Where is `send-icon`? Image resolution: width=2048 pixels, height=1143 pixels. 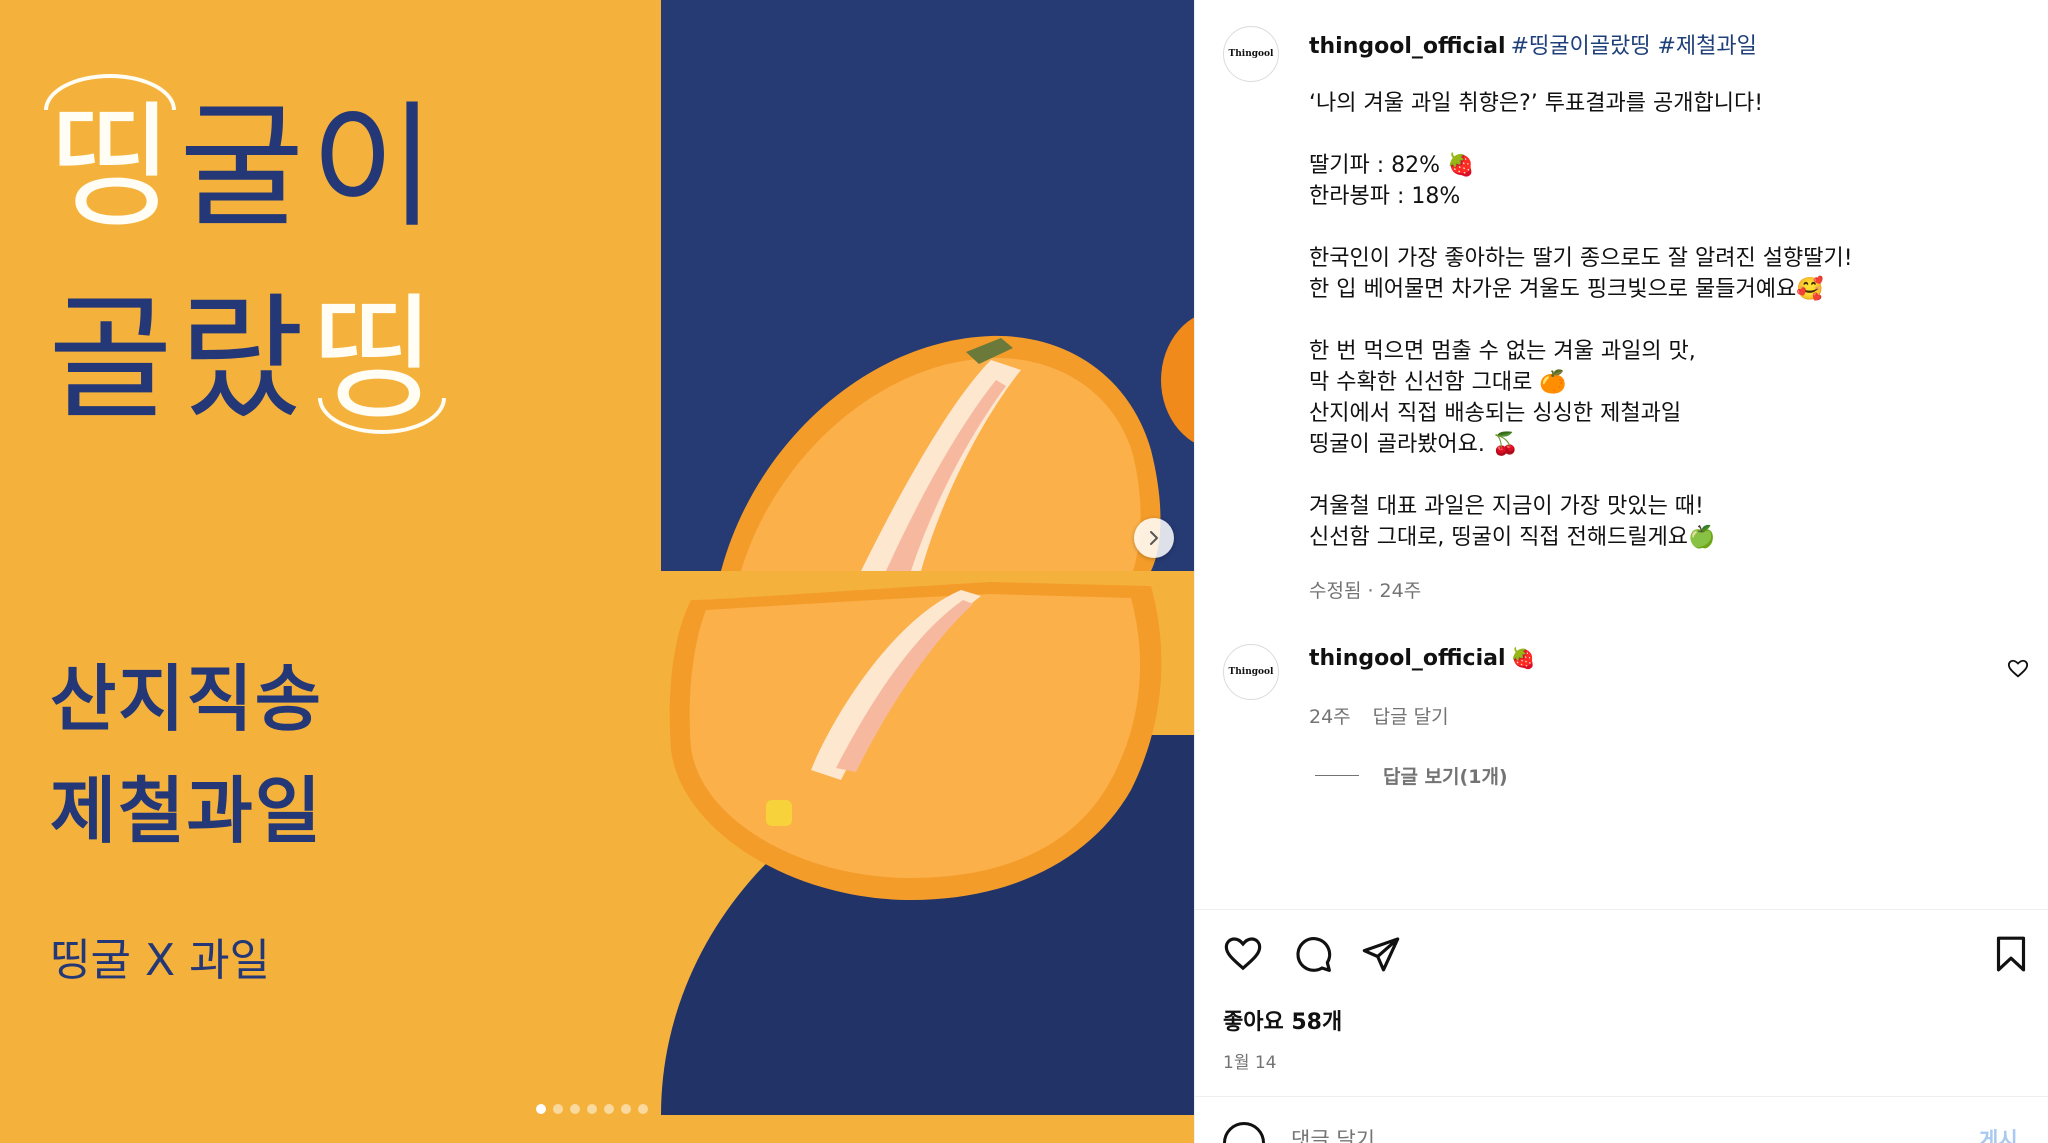
send-icon is located at coordinates (1381, 954).